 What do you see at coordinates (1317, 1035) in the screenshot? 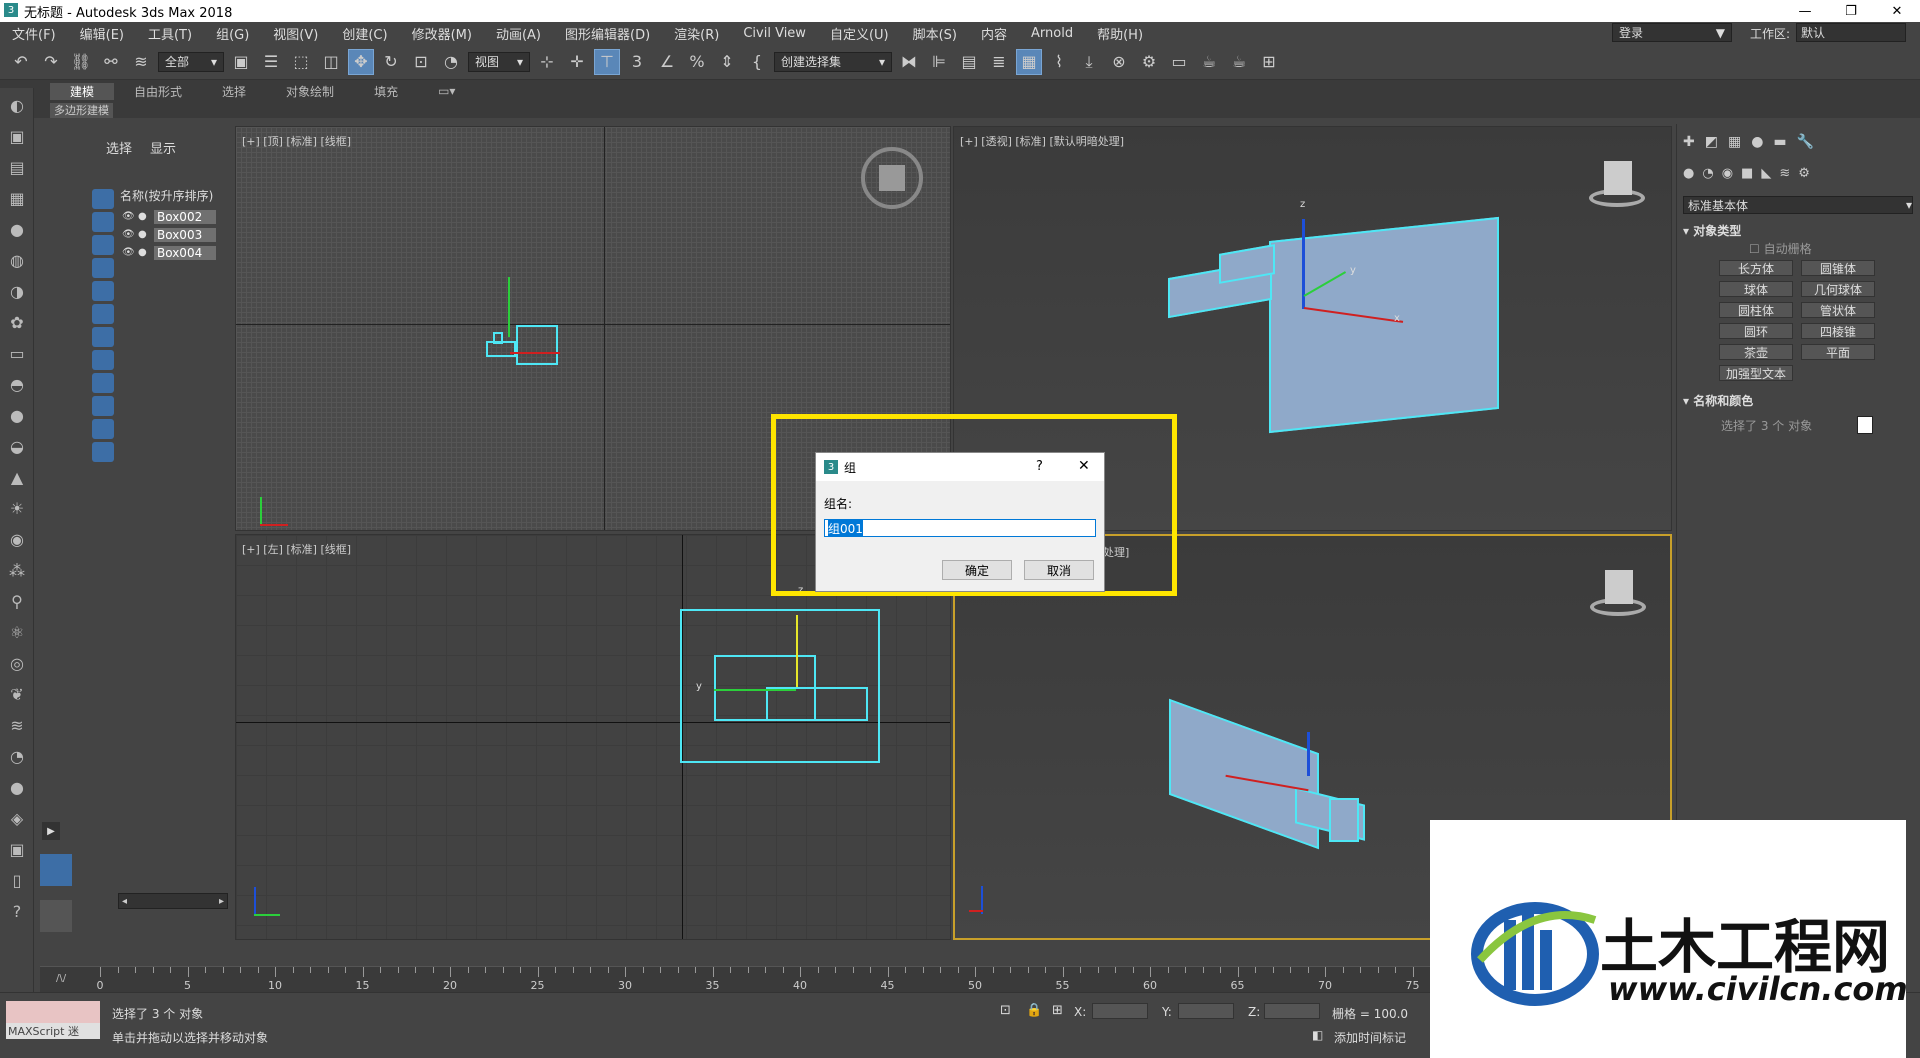
I see `tag-icon: ◧` at bounding box center [1317, 1035].